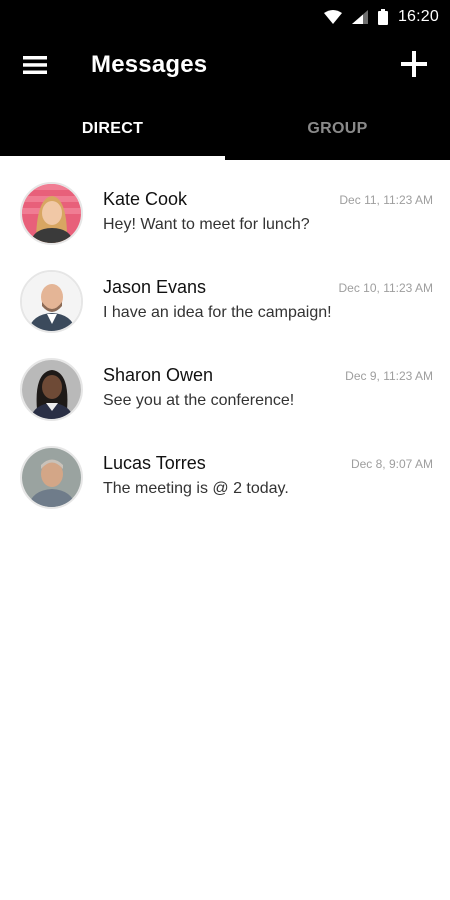 This screenshot has width=450, height=900. Describe the element at coordinates (196, 488) in the screenshot. I see `message-preview: The meeting is @ 2 today.` at that location.